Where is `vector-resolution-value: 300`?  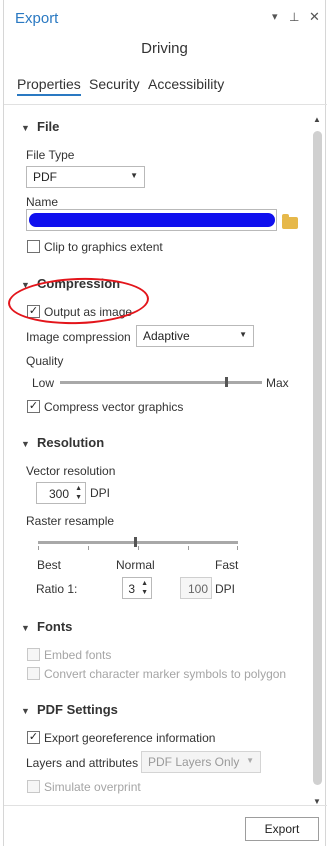 vector-resolution-value: 300 is located at coordinates (58, 494).